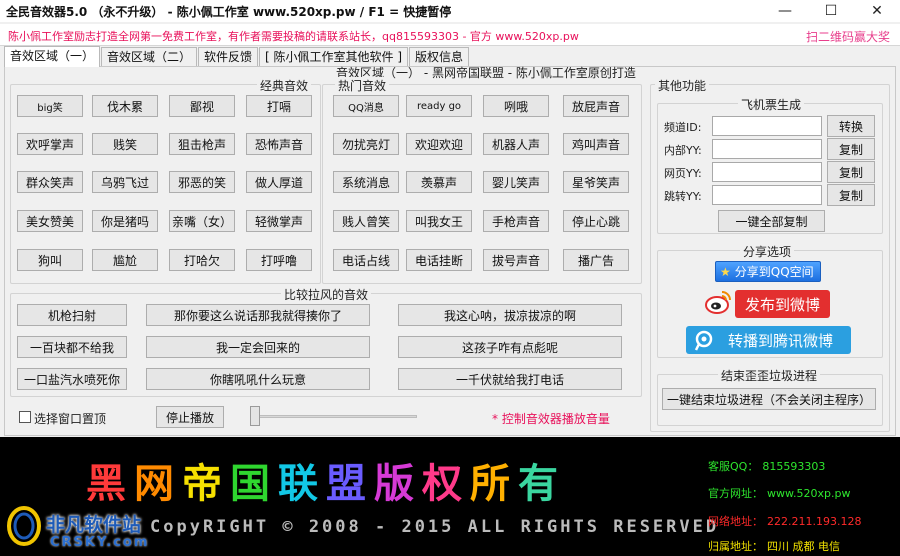 This screenshot has height=556, width=900. Describe the element at coordinates (279, 221) in the screenshot. I see `classic-sound-button: 轻微掌声` at that location.